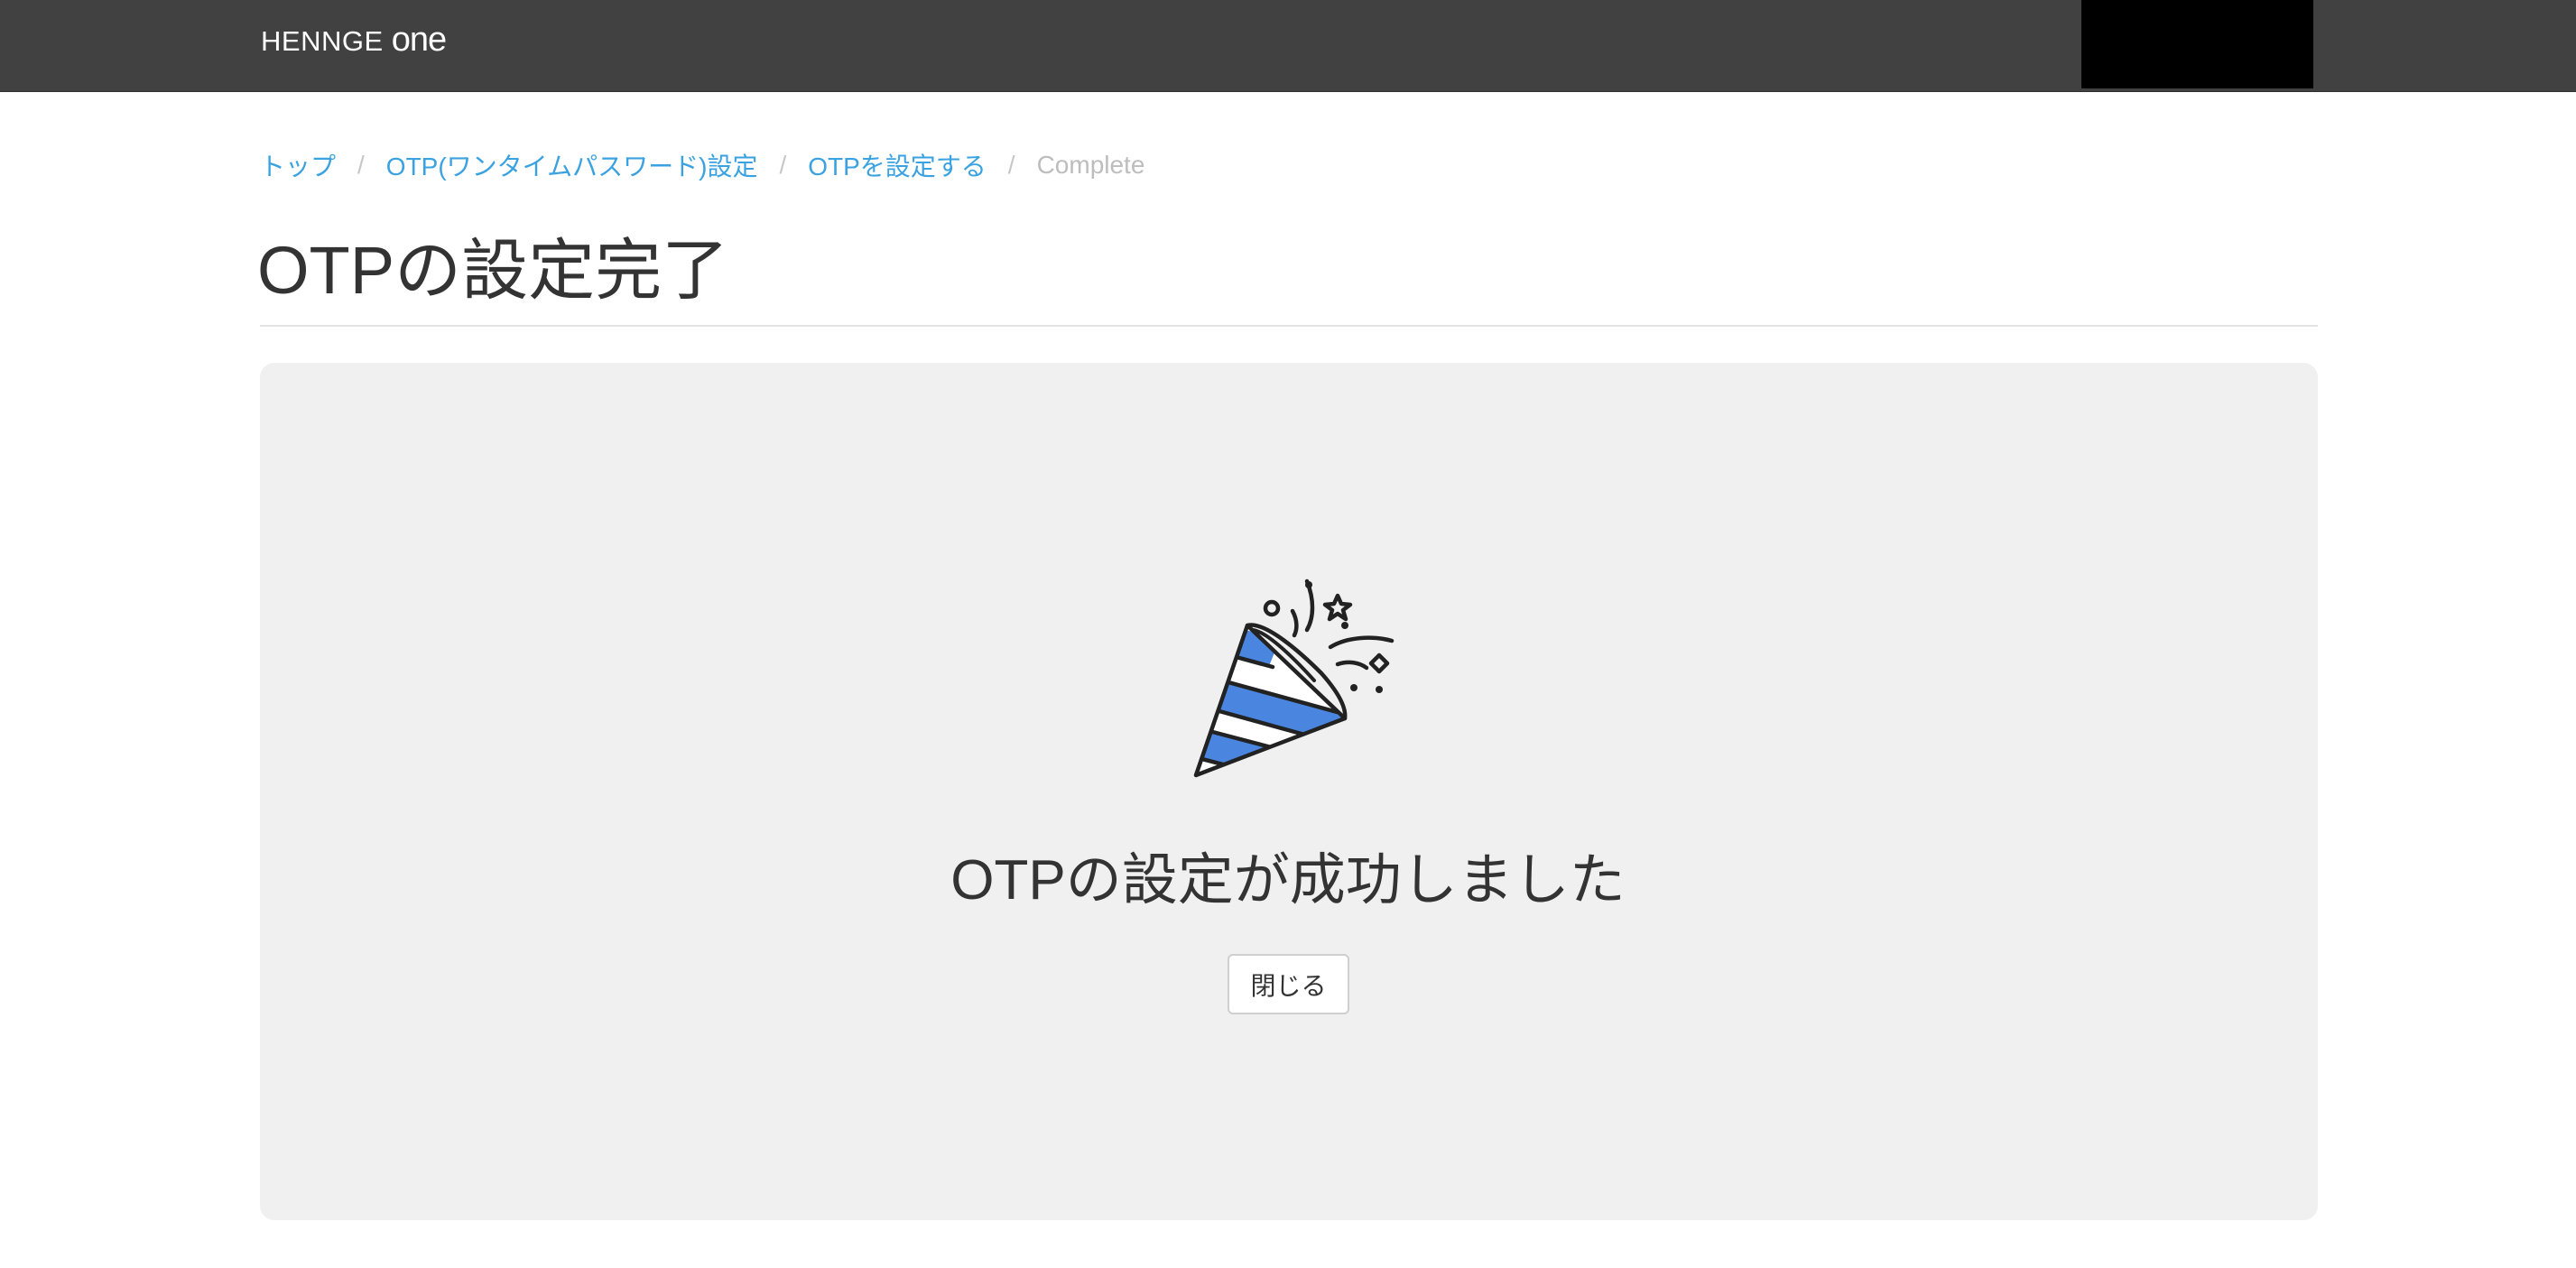 The height and width of the screenshot is (1268, 2576). I want to click on top-navigation-bar: HENNGE one, so click(1288, 46).